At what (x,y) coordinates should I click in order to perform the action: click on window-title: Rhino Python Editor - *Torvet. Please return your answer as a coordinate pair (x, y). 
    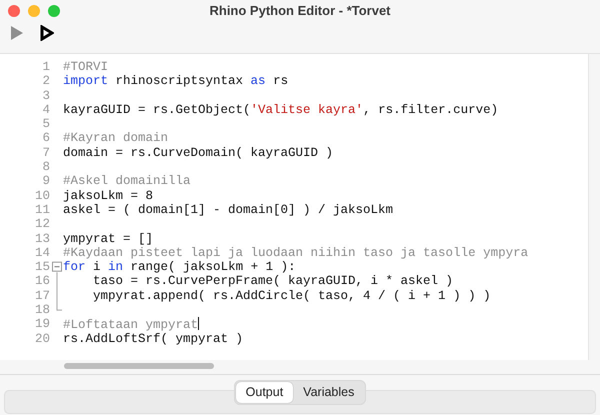
    Looking at the image, I should click on (300, 10).